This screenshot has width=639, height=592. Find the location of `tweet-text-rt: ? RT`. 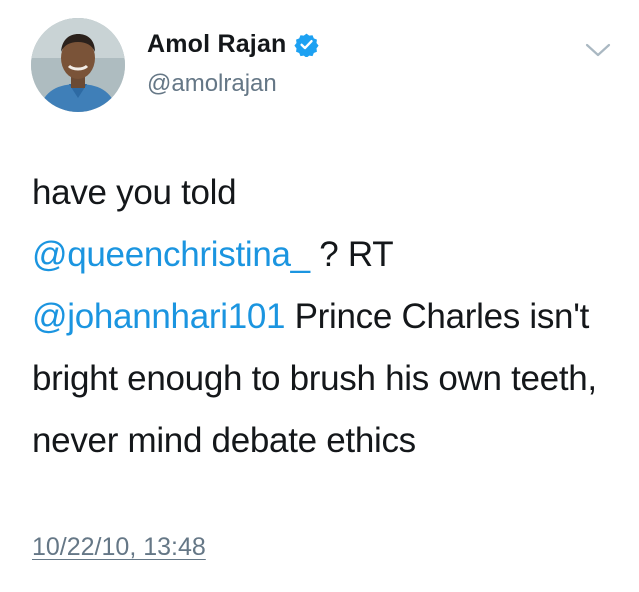

tweet-text-rt: ? RT is located at coordinates (351, 254).